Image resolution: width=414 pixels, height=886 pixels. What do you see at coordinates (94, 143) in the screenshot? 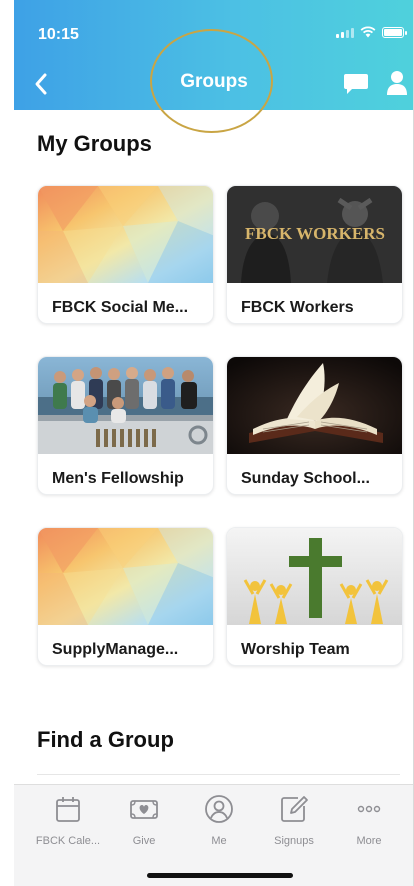
I see `my-groups-heading: My Groups` at bounding box center [94, 143].